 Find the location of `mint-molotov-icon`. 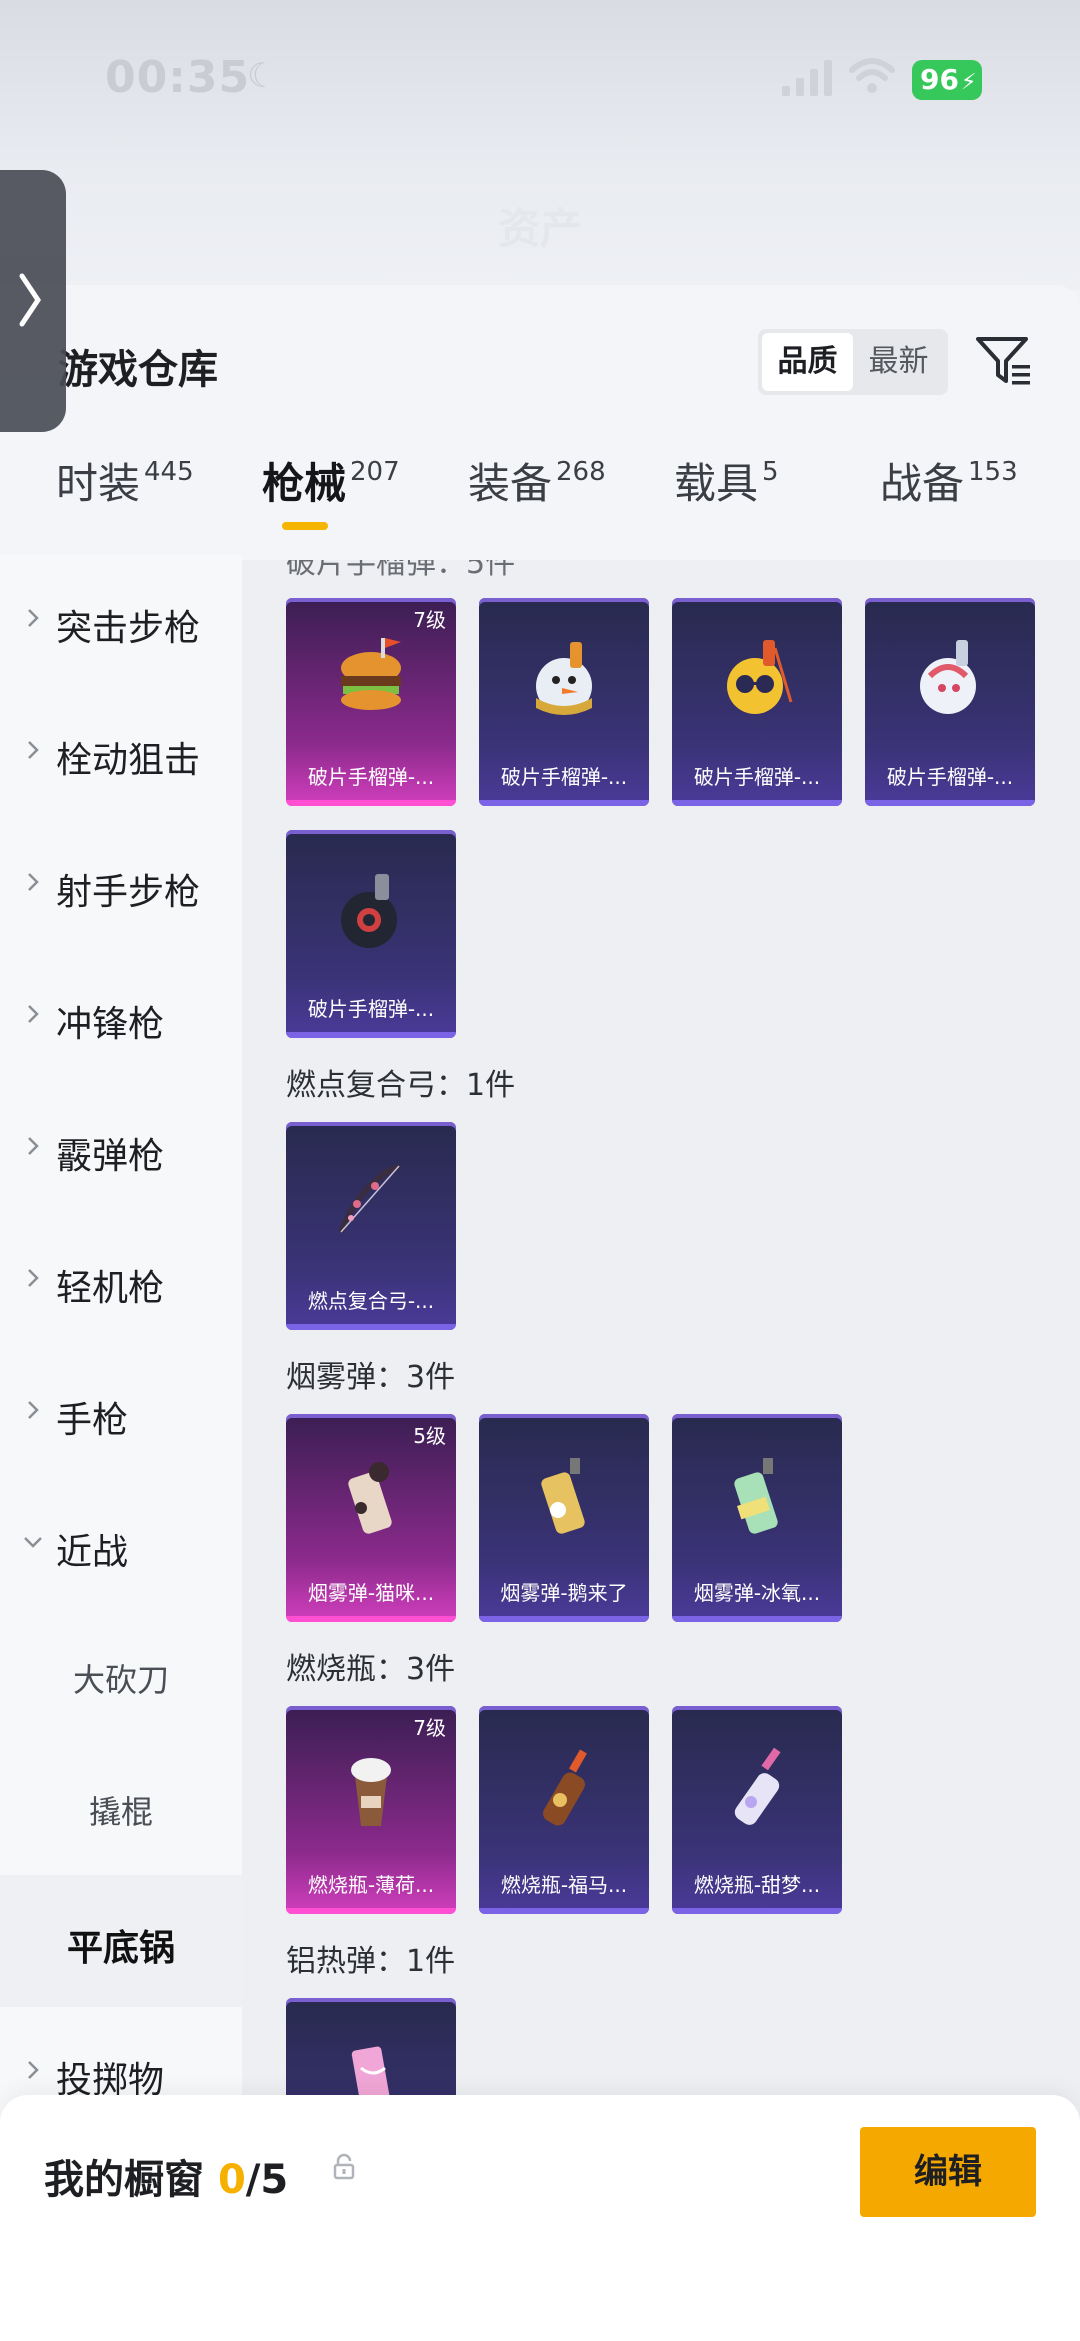

mint-molotov-icon is located at coordinates (371, 1792).